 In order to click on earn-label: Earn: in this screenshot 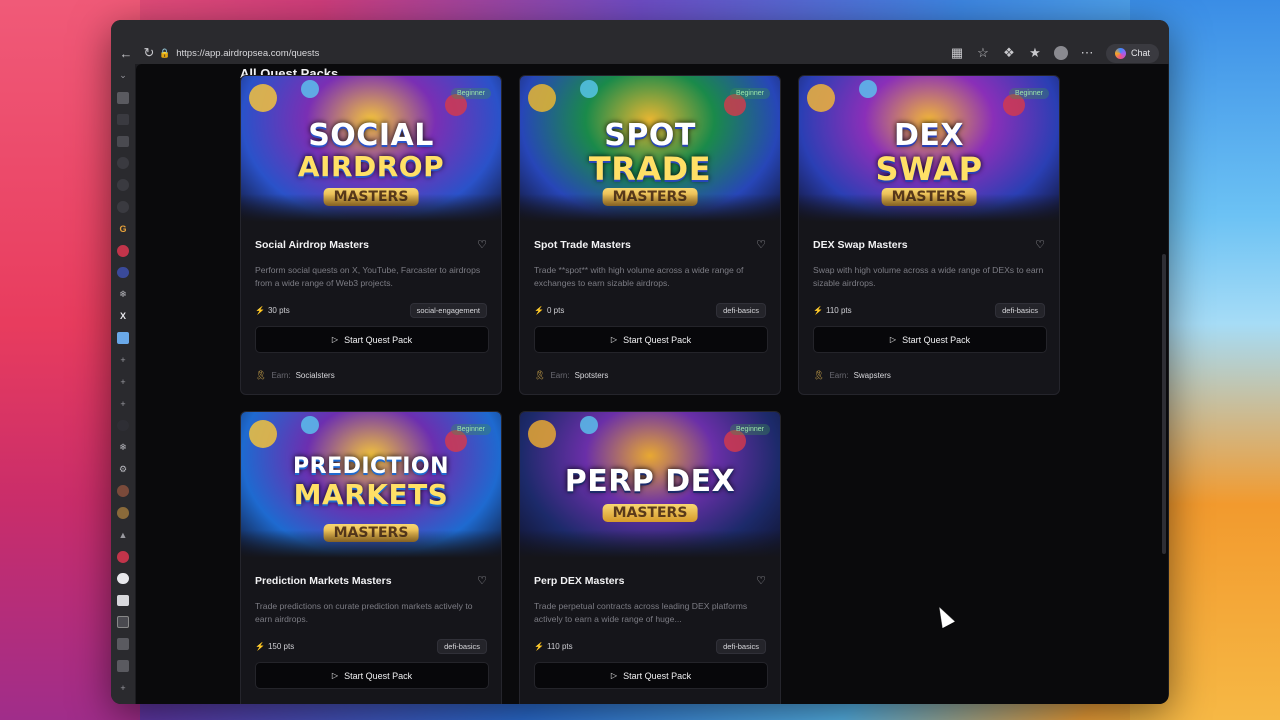, I will do `click(839, 375)`.